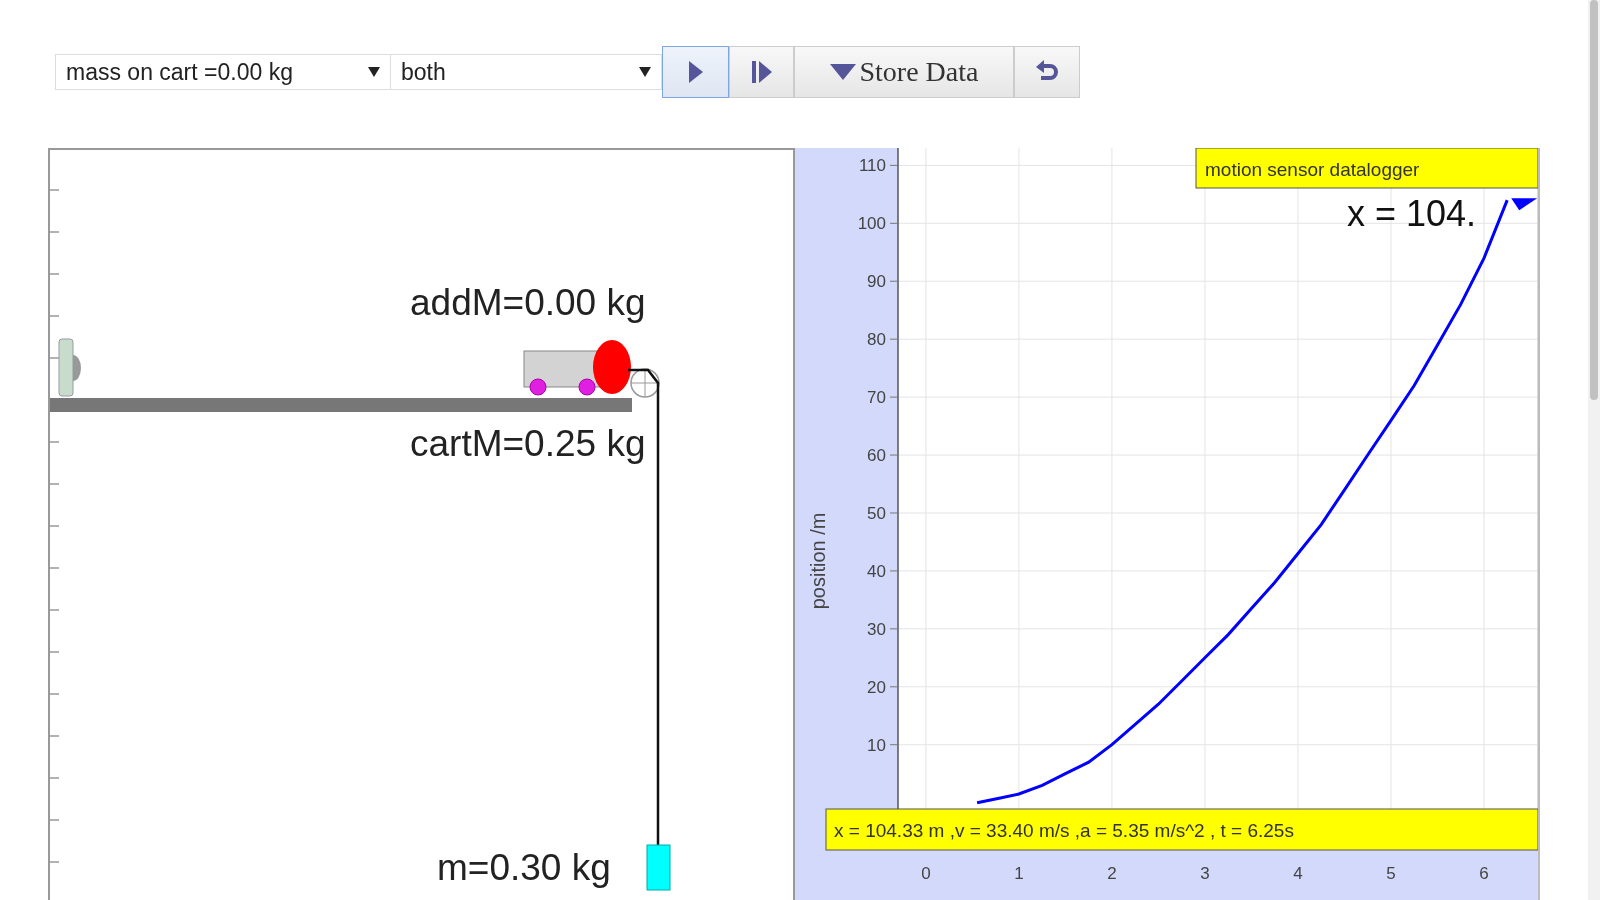 This screenshot has height=900, width=1600. I want to click on store-data-button: Store Data, so click(904, 72).